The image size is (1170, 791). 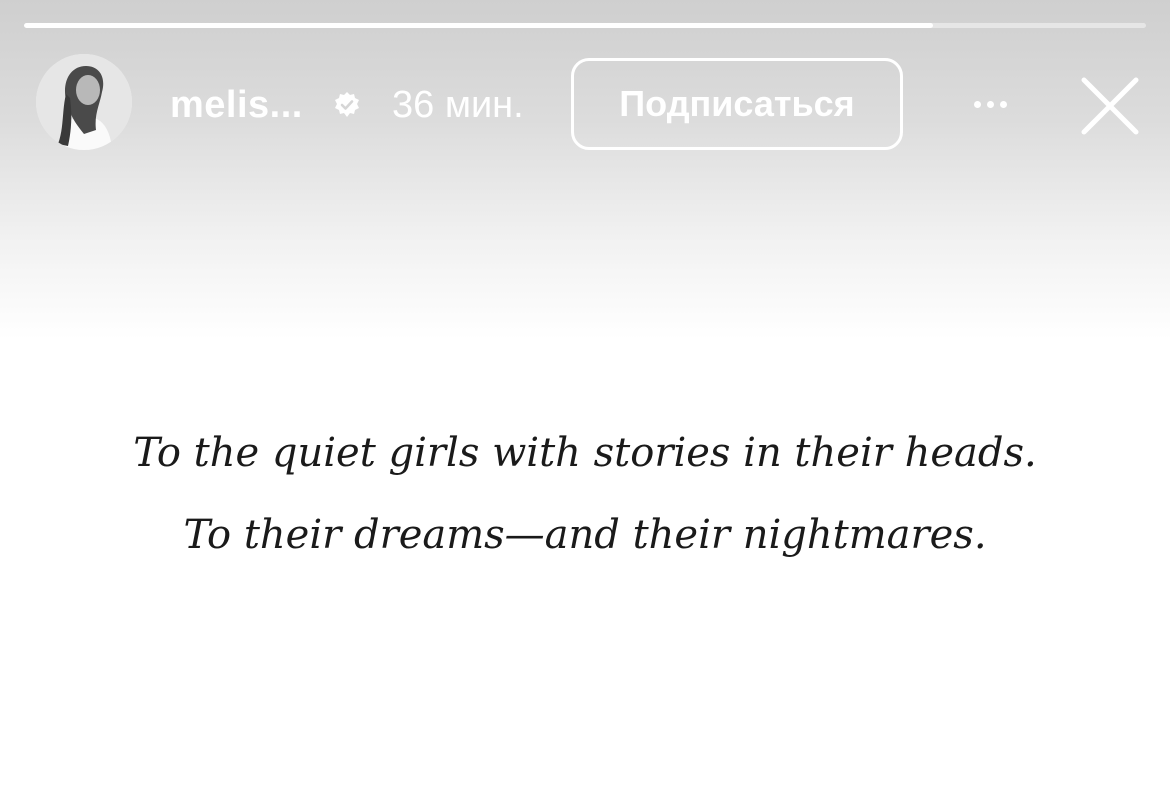 What do you see at coordinates (458, 105) in the screenshot?
I see `post-time: 36 мин.` at bounding box center [458, 105].